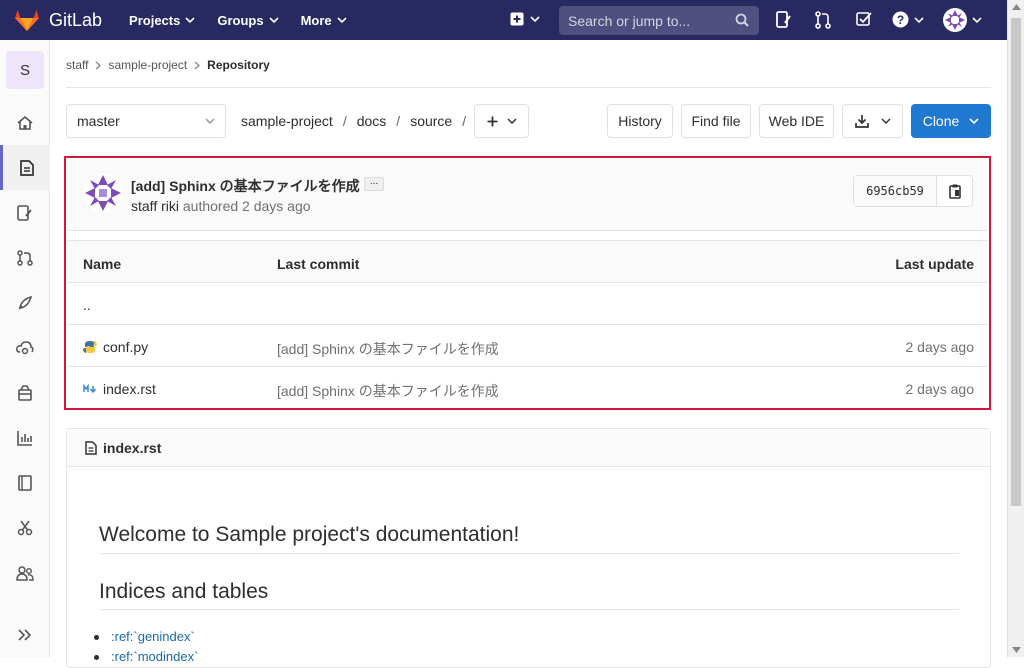 This screenshot has height=668, width=1024. Describe the element at coordinates (147, 65) in the screenshot. I see `breadcrumb-sample-project: sample-project` at that location.